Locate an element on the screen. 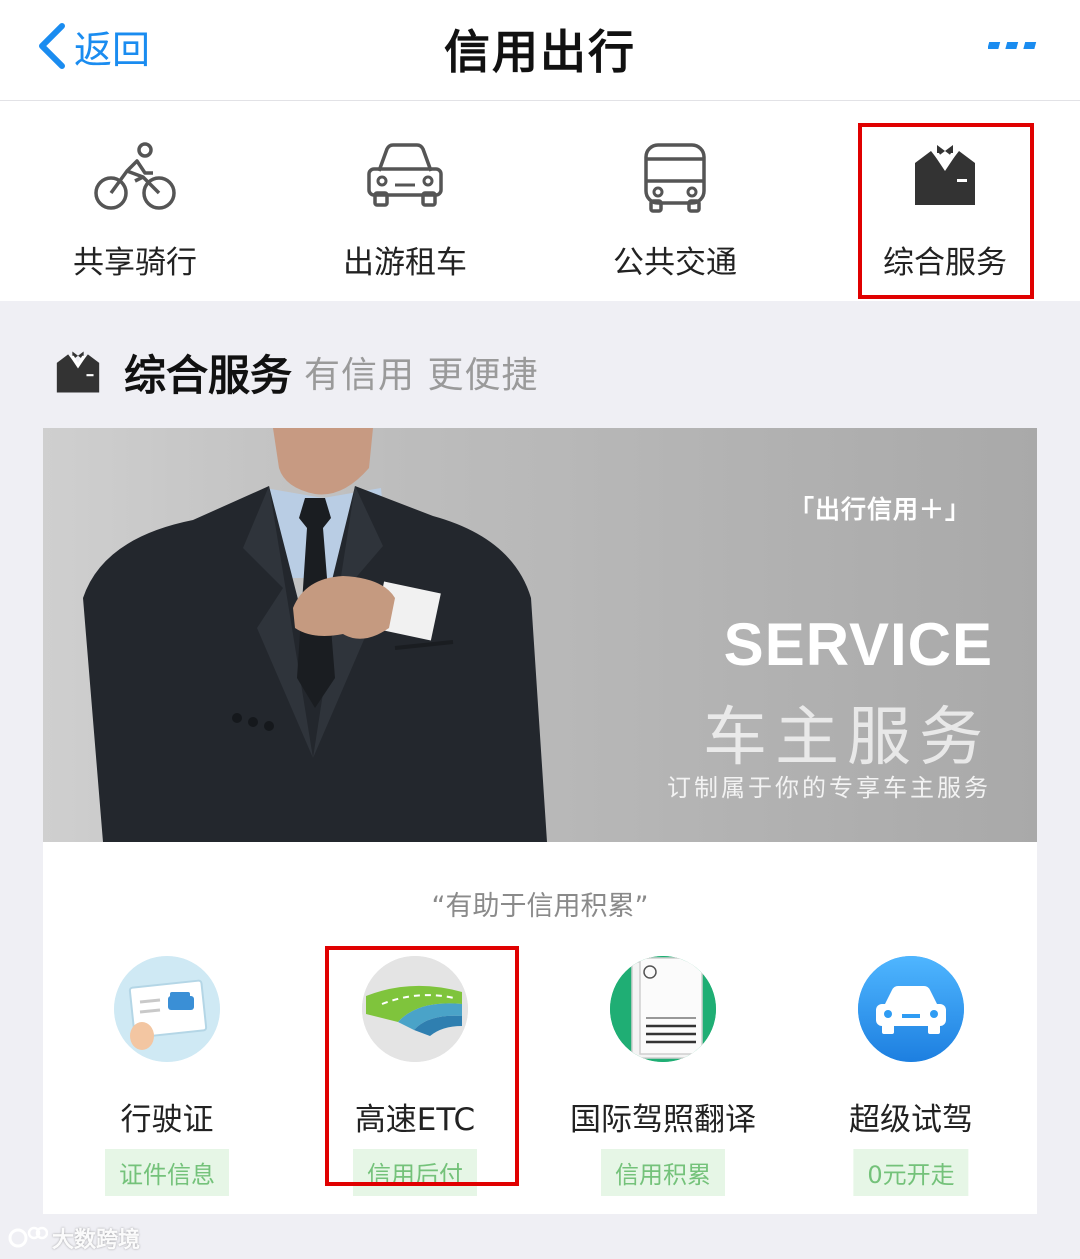 Image resolution: width=1080 pixels, height=1259 pixels. businessman-illustration is located at coordinates (315, 635).